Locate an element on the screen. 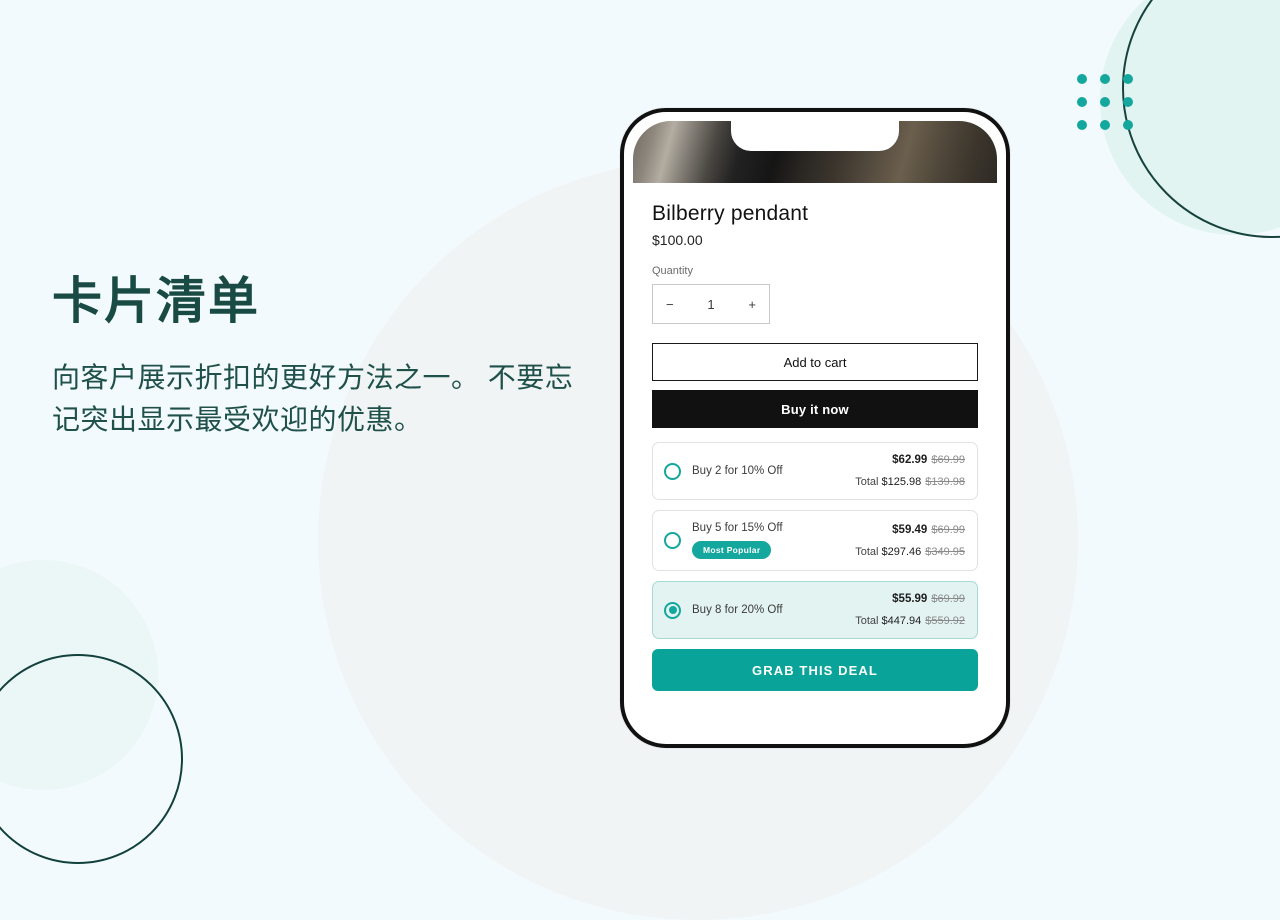  product-title: Bilberry pendant is located at coordinates (730, 213).